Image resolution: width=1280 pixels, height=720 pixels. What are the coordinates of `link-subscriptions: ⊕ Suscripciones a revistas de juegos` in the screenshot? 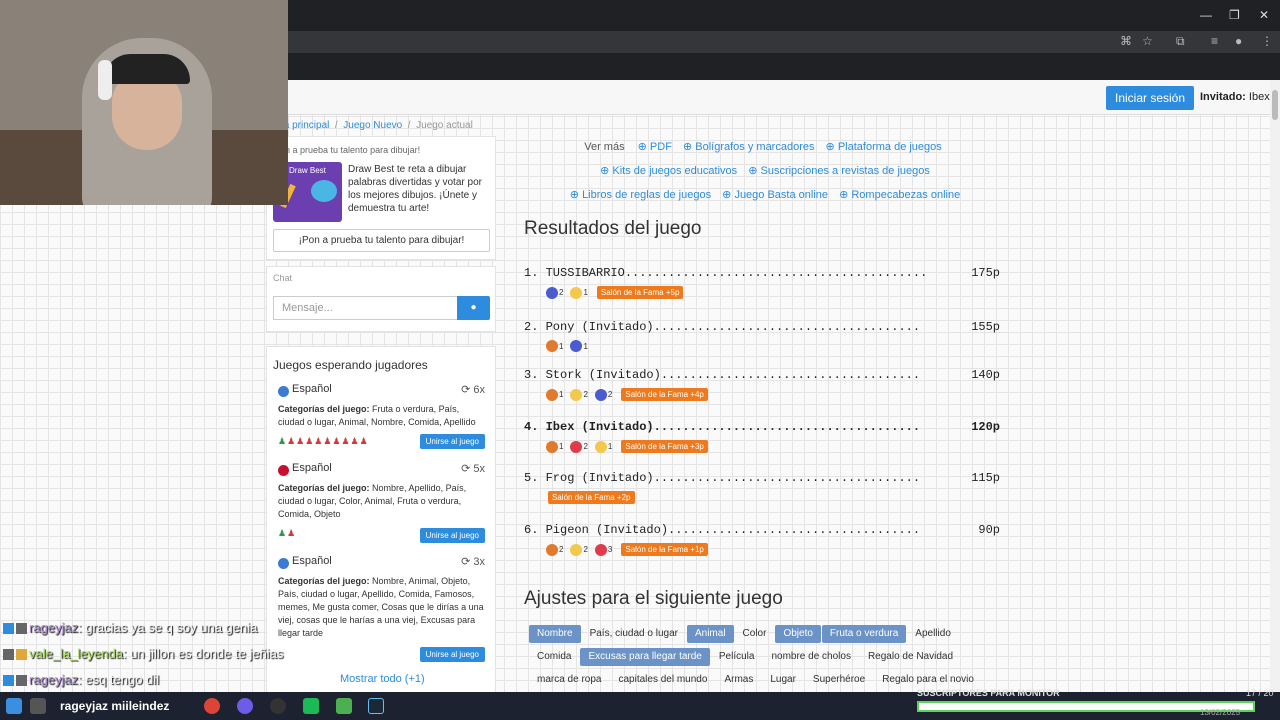 It's located at (839, 171).